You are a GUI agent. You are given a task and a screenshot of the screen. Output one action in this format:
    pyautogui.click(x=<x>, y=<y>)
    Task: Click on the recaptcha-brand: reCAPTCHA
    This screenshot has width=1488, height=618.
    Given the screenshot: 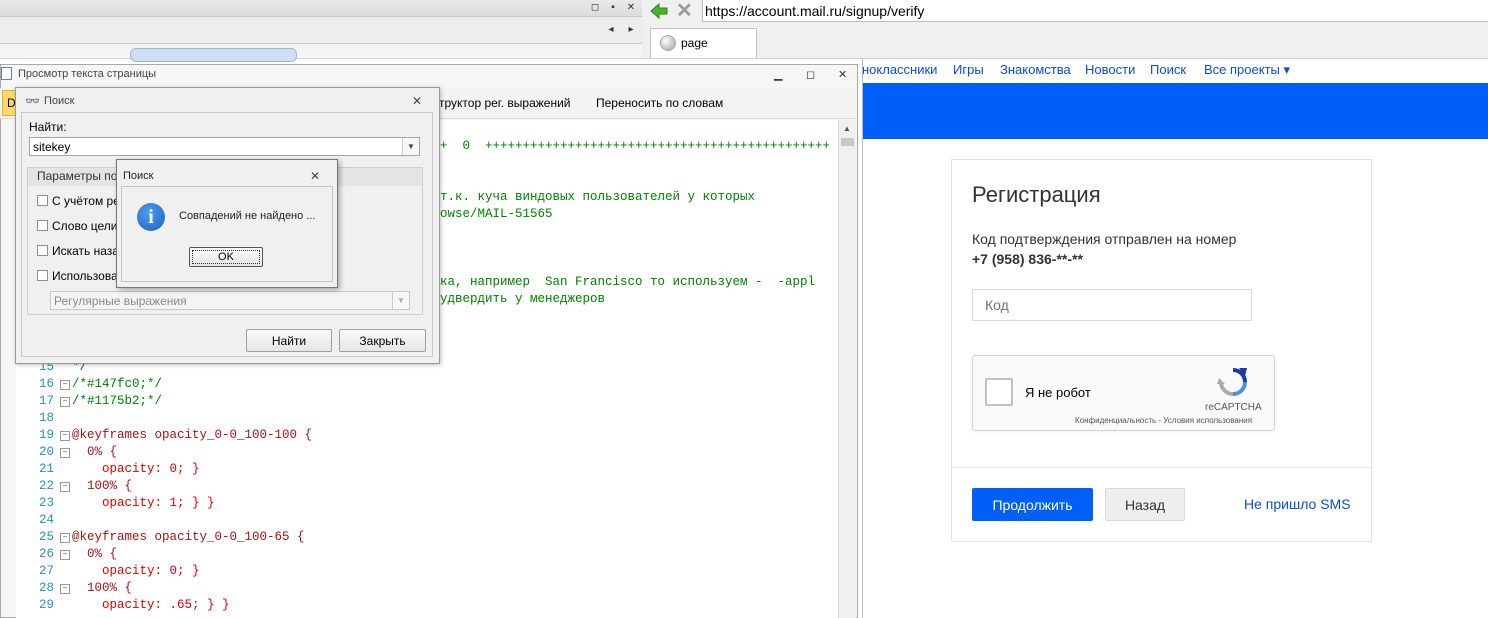 What is the action you would take?
    pyautogui.click(x=1233, y=407)
    